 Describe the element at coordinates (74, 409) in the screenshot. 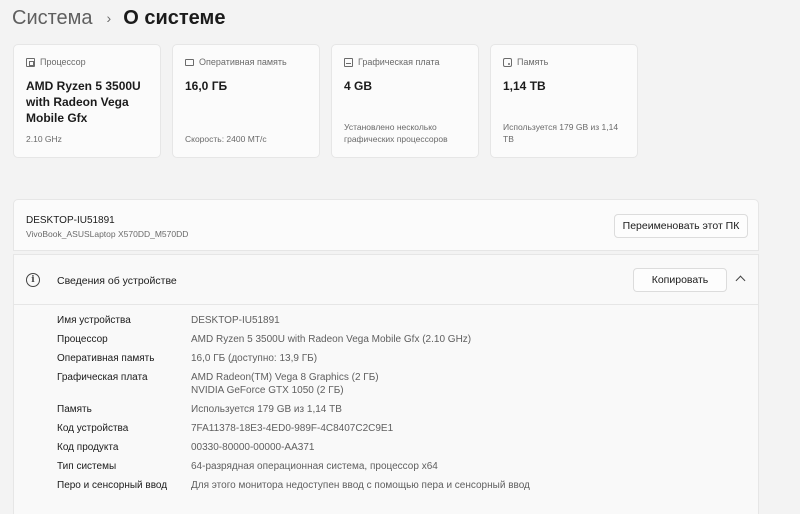

I see `spec-key: Память` at that location.